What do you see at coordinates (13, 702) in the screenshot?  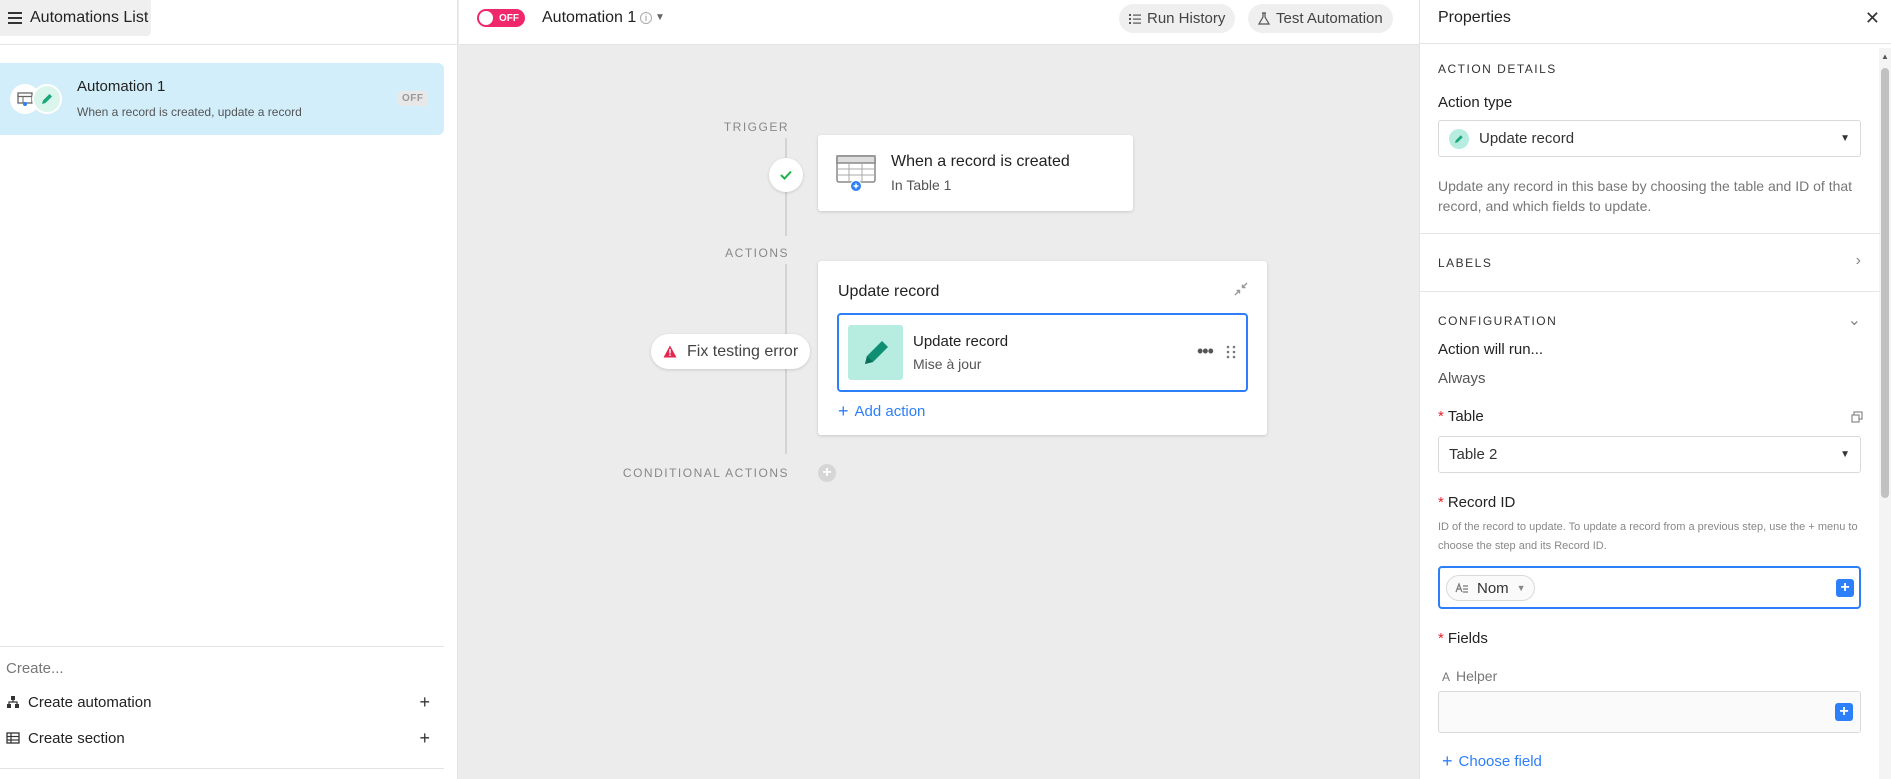 I see `hierarchy-icon` at bounding box center [13, 702].